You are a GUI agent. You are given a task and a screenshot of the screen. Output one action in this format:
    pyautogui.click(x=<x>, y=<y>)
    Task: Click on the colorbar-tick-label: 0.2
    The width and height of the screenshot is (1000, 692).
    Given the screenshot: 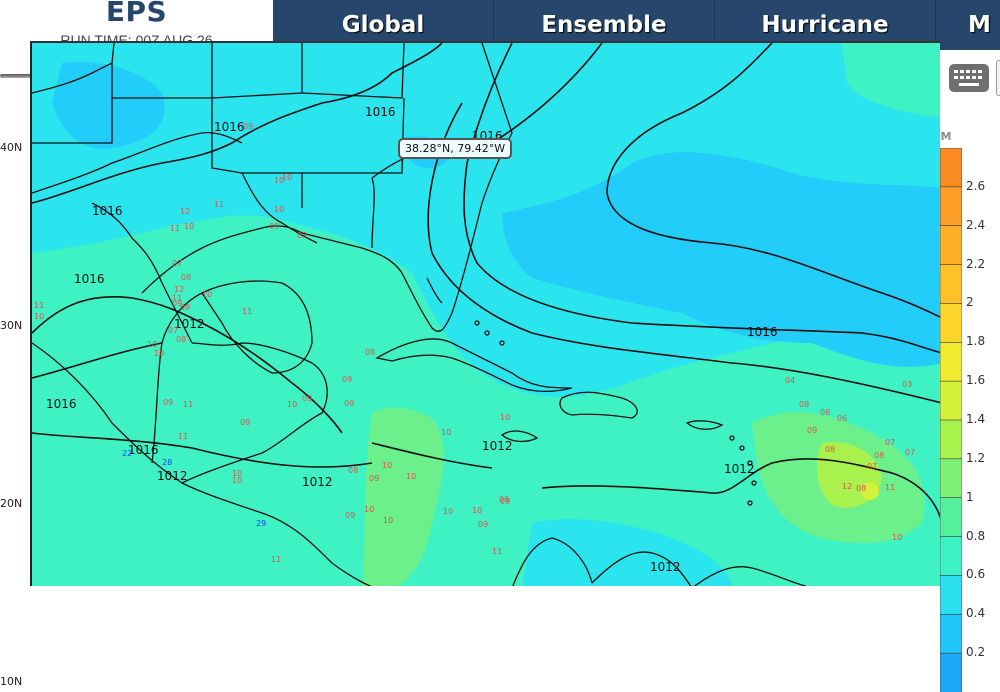 What is the action you would take?
    pyautogui.click(x=976, y=652)
    